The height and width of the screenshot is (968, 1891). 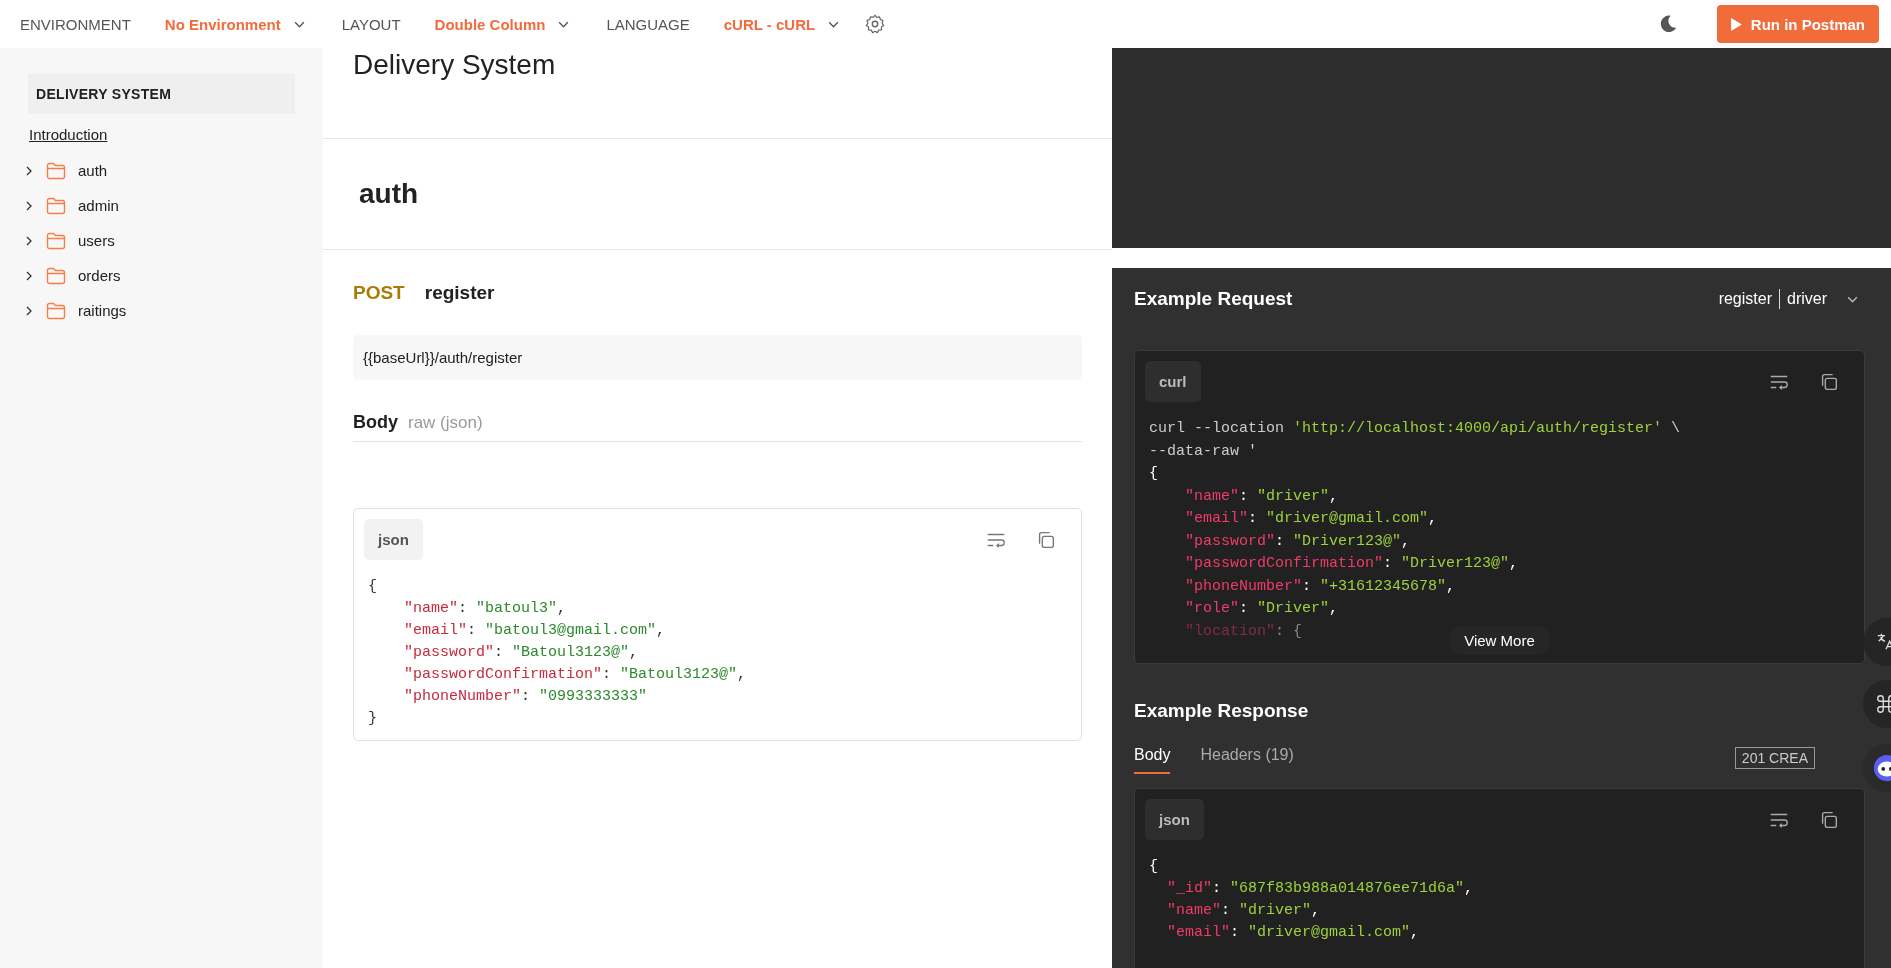 What do you see at coordinates (1221, 711) in the screenshot?
I see `section-title: Example Response` at bounding box center [1221, 711].